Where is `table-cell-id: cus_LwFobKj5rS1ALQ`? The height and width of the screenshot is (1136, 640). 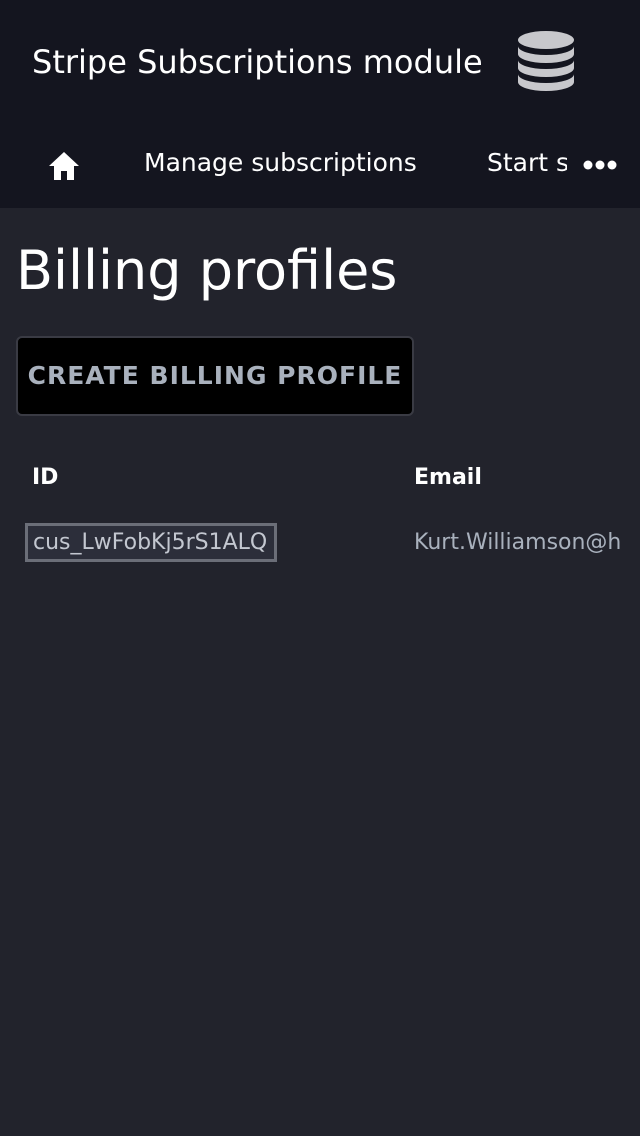
table-cell-id: cus_LwFobKj5rS1ALQ is located at coordinates (151, 542).